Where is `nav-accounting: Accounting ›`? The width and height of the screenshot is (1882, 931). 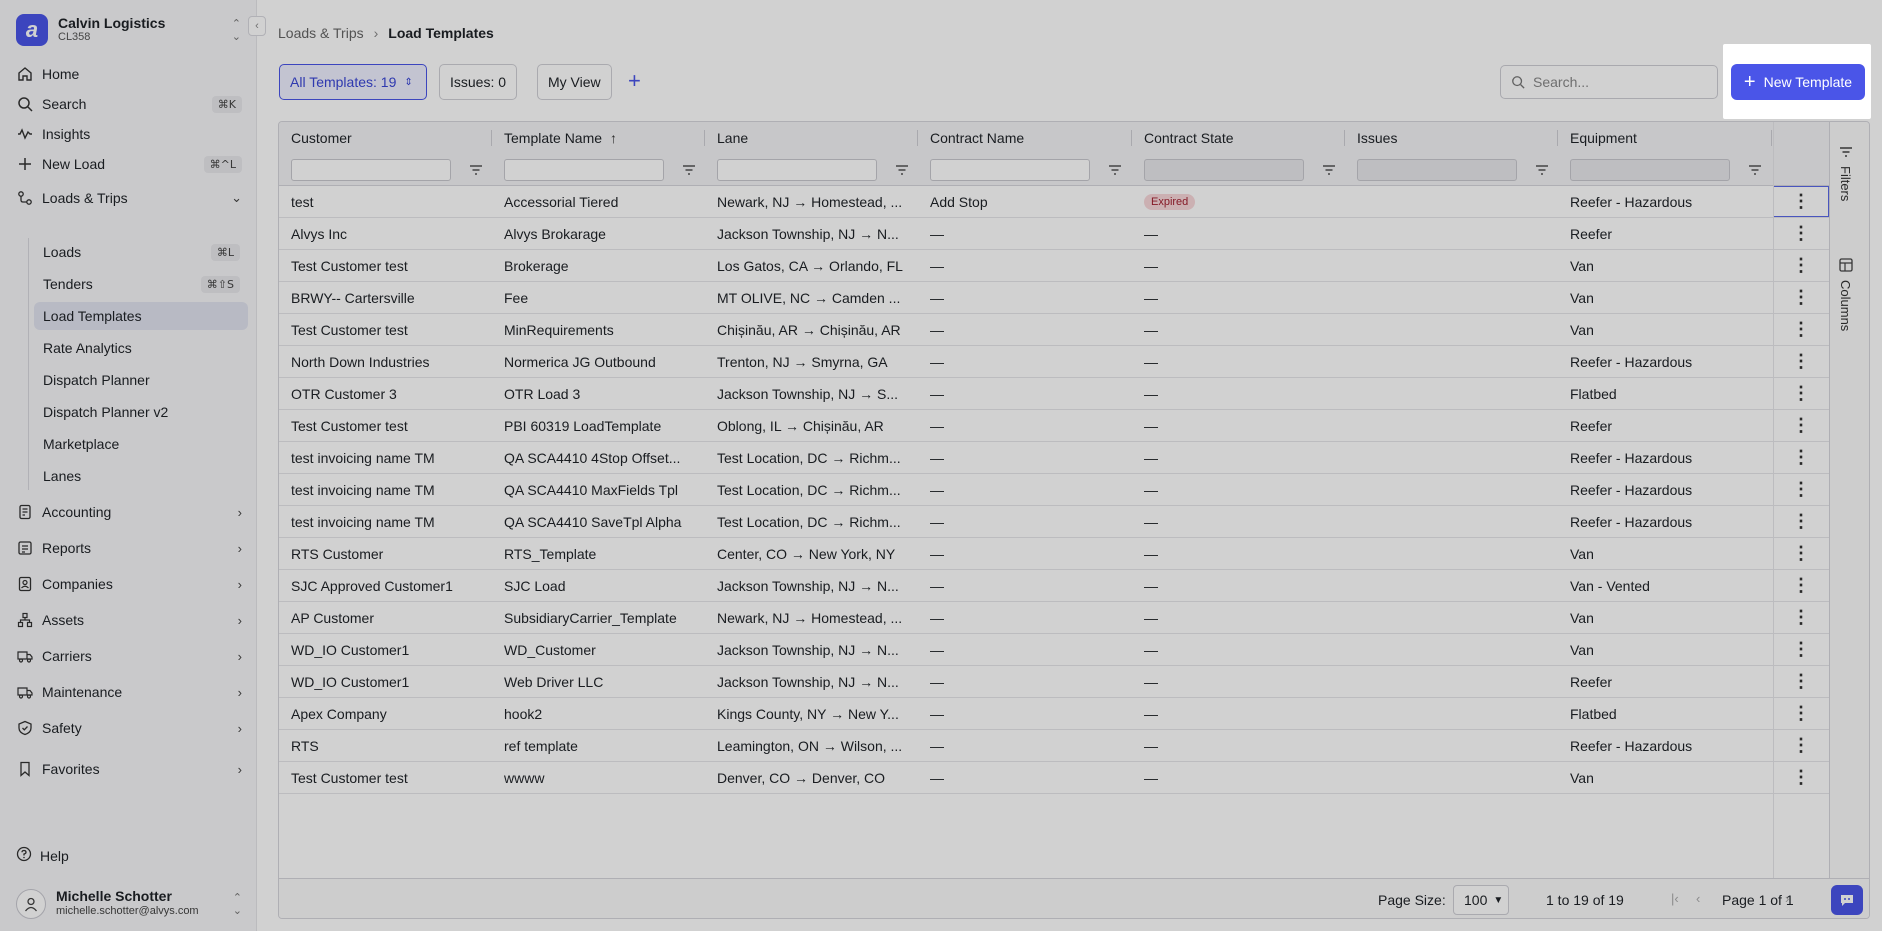 nav-accounting: Accounting › is located at coordinates (129, 512).